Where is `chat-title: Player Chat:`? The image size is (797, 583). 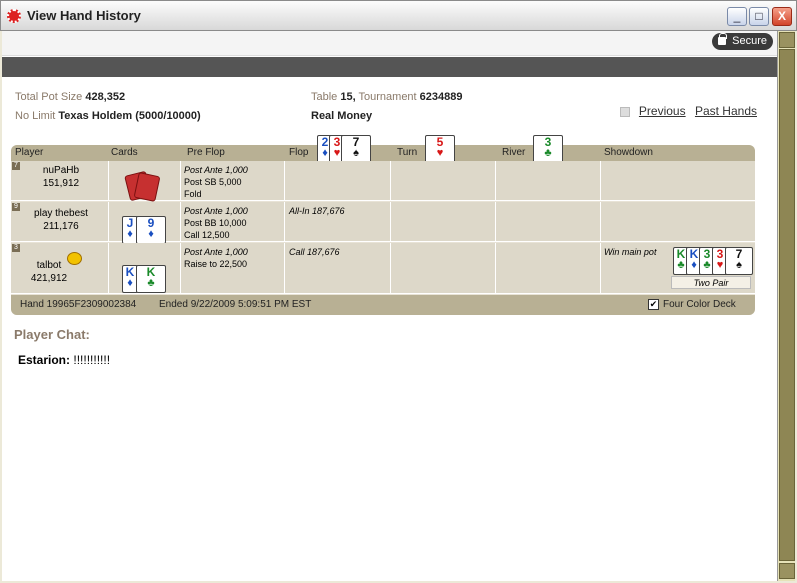 chat-title: Player Chat: is located at coordinates (52, 334).